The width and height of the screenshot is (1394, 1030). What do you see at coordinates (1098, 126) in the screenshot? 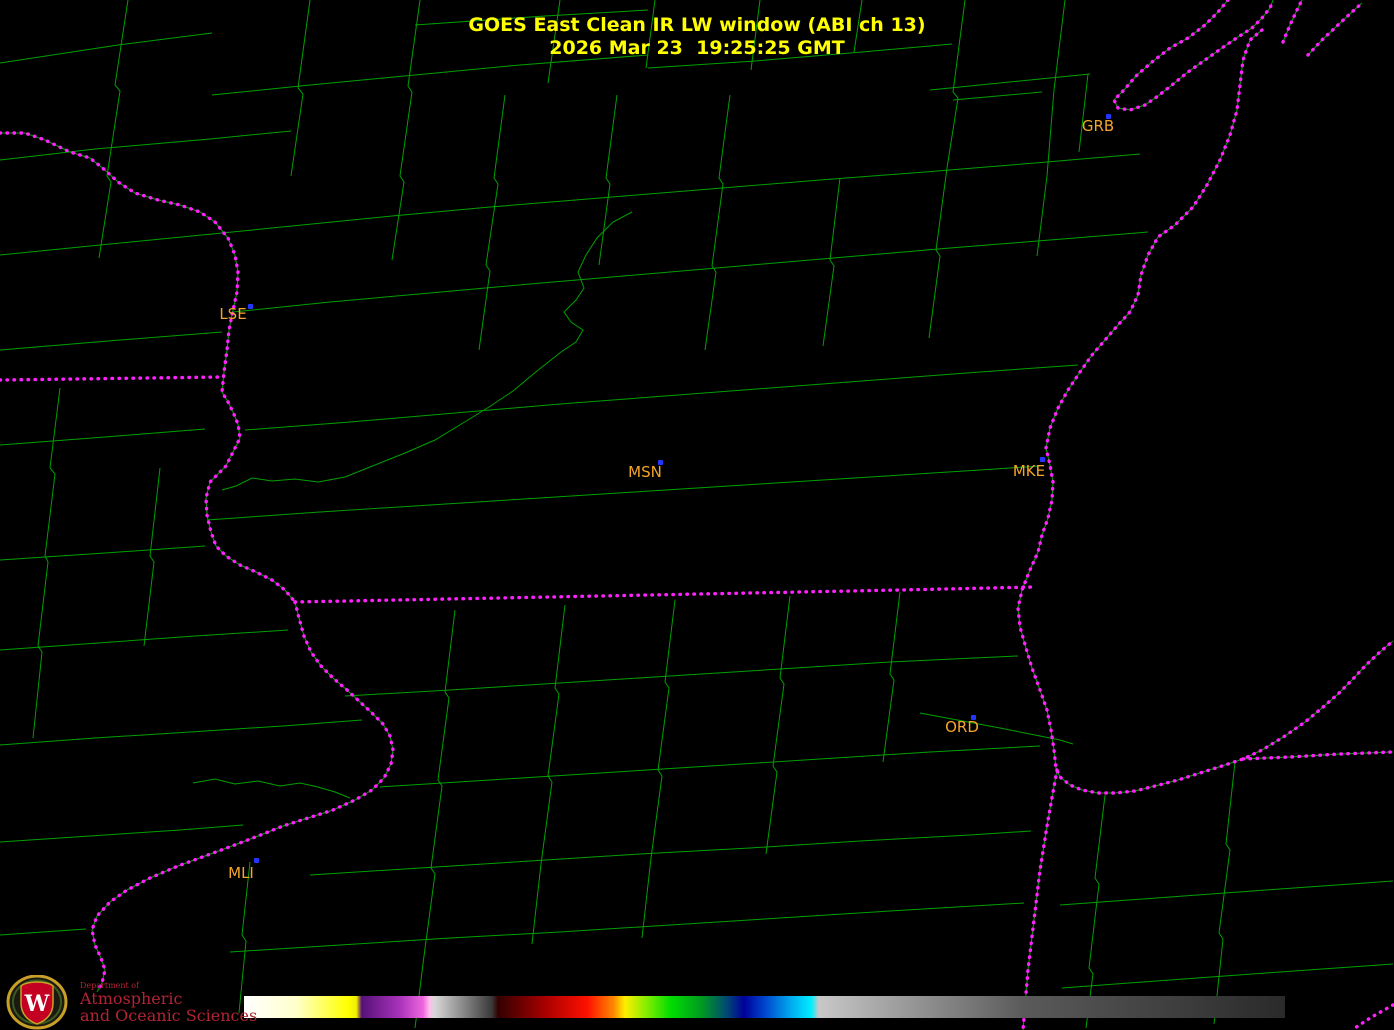
I see `station-label: GRB` at bounding box center [1098, 126].